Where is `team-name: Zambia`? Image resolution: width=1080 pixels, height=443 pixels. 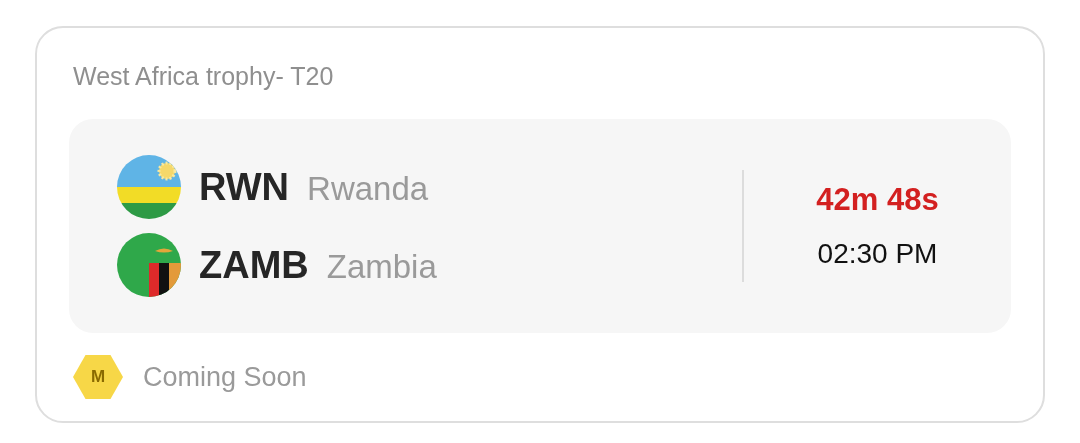
team-name: Zambia is located at coordinates (381, 266).